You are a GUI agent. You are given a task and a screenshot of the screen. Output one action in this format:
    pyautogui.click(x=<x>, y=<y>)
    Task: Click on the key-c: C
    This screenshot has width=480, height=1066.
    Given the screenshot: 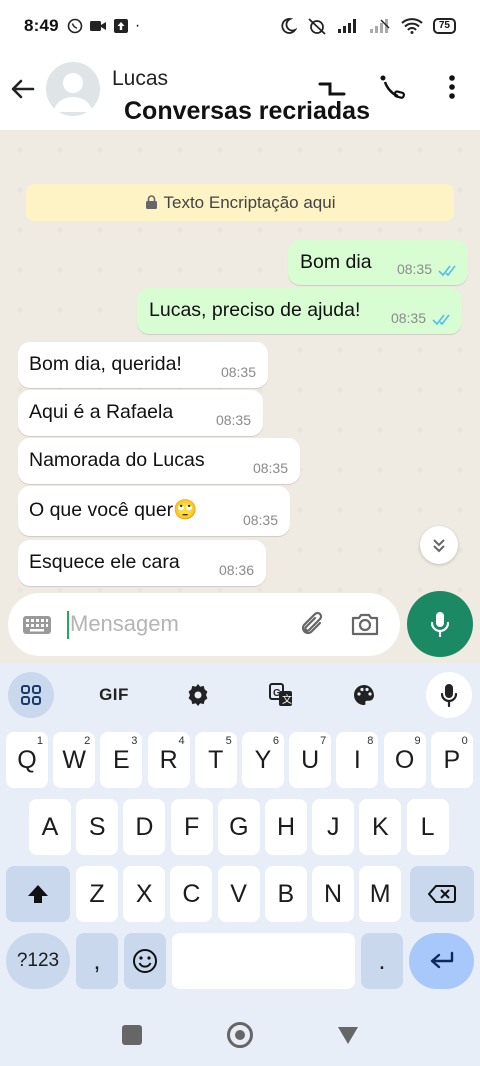 What is the action you would take?
    pyautogui.click(x=191, y=894)
    